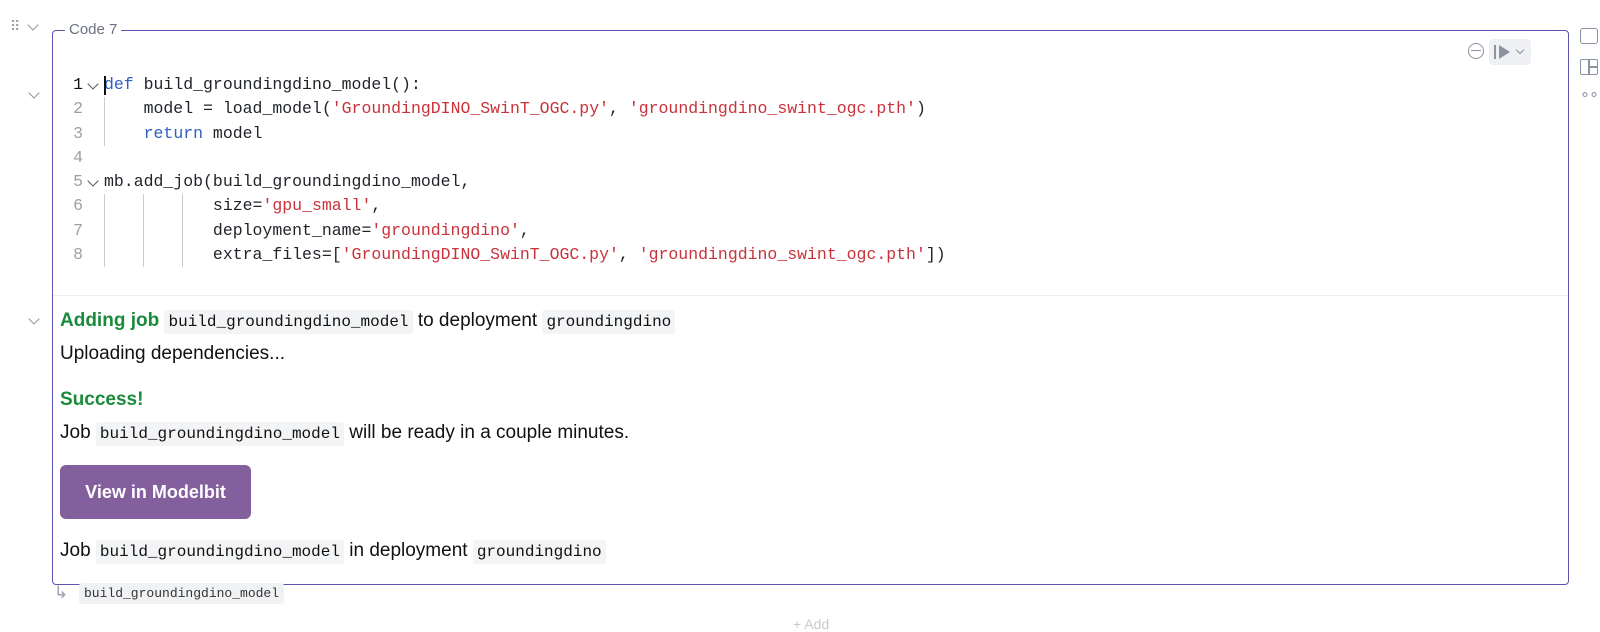  Describe the element at coordinates (233, 133) in the screenshot. I see `code-token: model` at that location.